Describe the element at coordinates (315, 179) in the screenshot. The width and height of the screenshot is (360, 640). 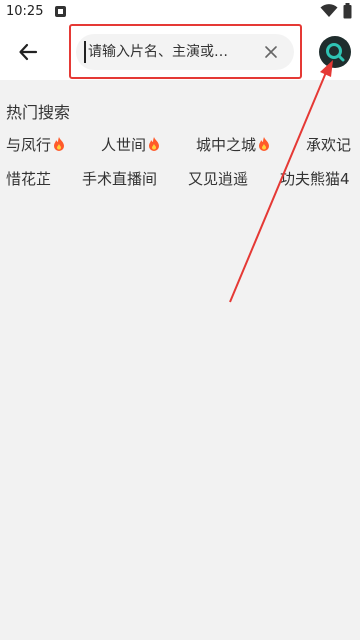
I see `hot-search-item-label: 功夫熊猫4` at that location.